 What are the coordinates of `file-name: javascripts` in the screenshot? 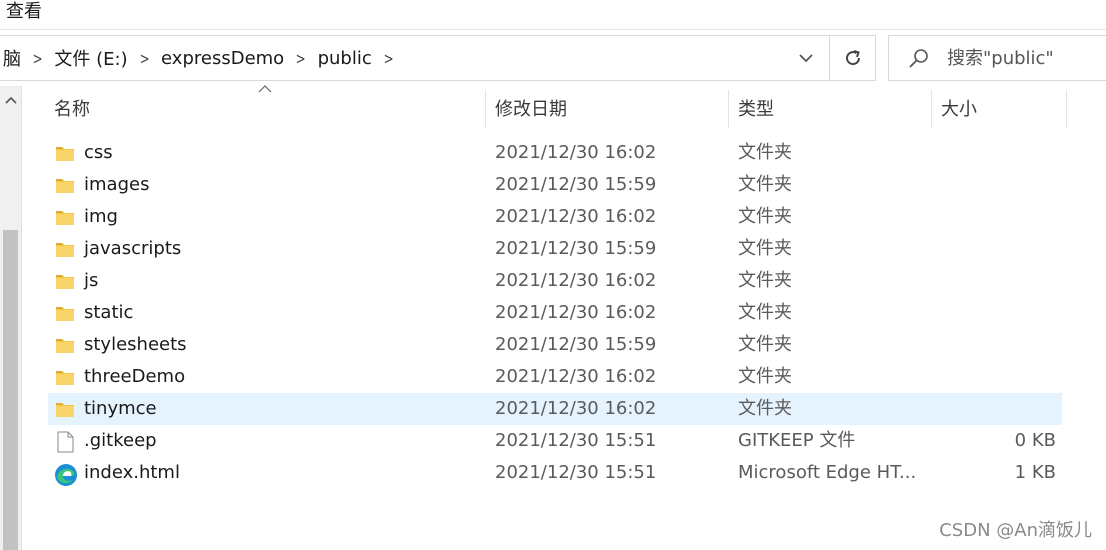 It's located at (133, 248).